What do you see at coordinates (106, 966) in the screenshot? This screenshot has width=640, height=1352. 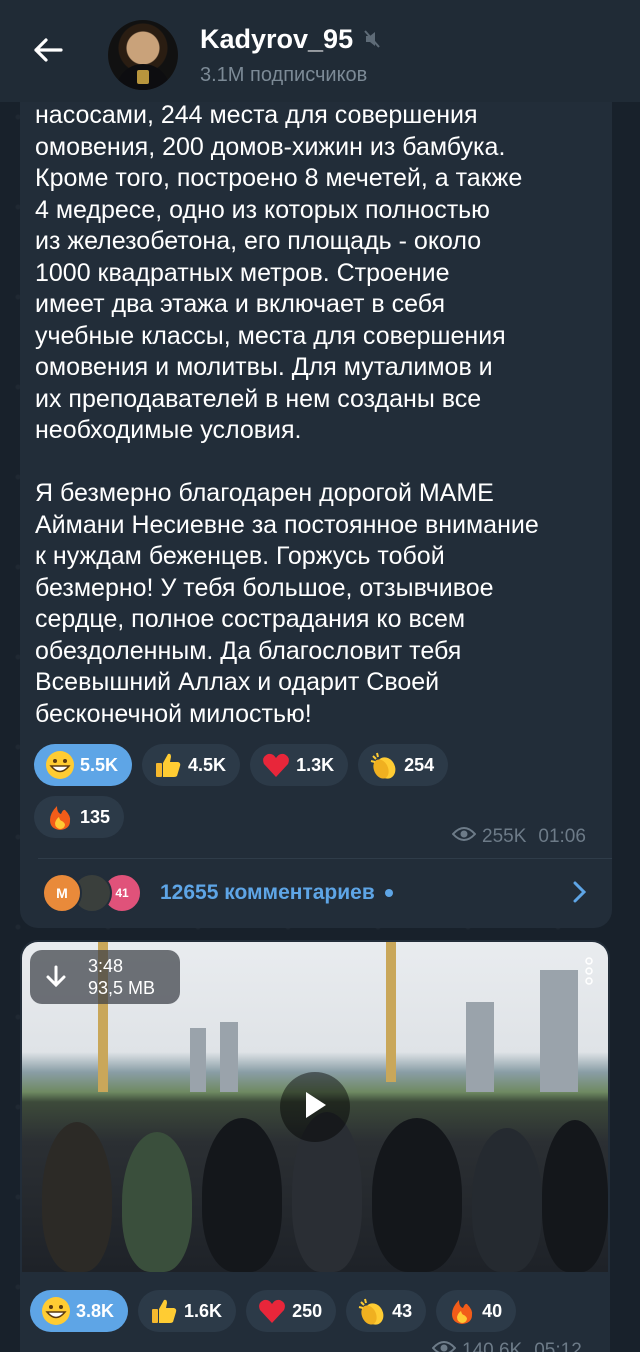 I see `video-duration: 3:48` at bounding box center [106, 966].